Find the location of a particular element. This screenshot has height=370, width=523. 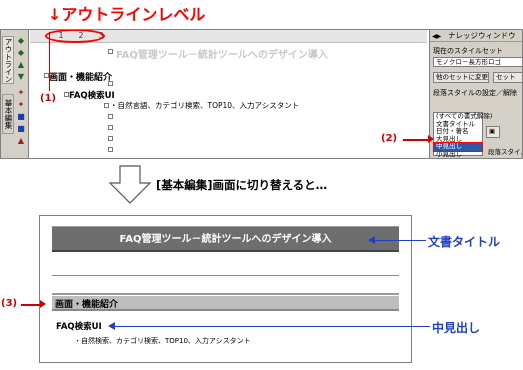

body-item-text: ・自然検索、カテゴリ検索、TOP10、入力アシスタント is located at coordinates (162, 341).